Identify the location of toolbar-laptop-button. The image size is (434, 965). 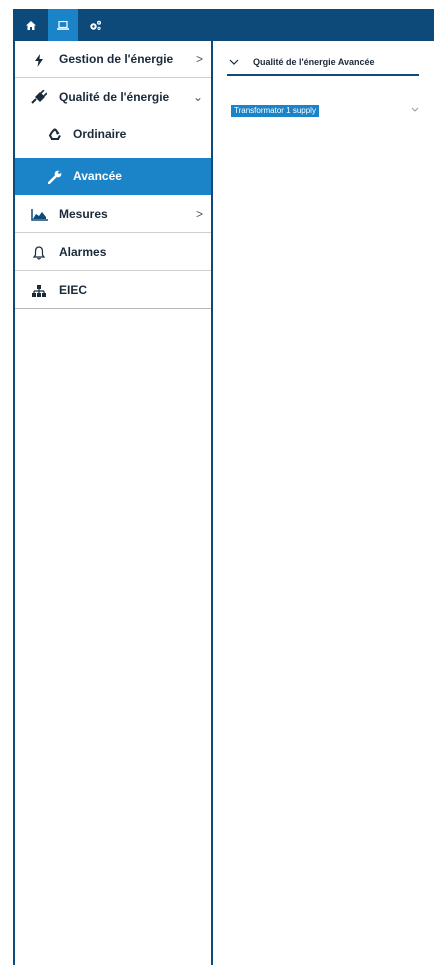
(63, 25).